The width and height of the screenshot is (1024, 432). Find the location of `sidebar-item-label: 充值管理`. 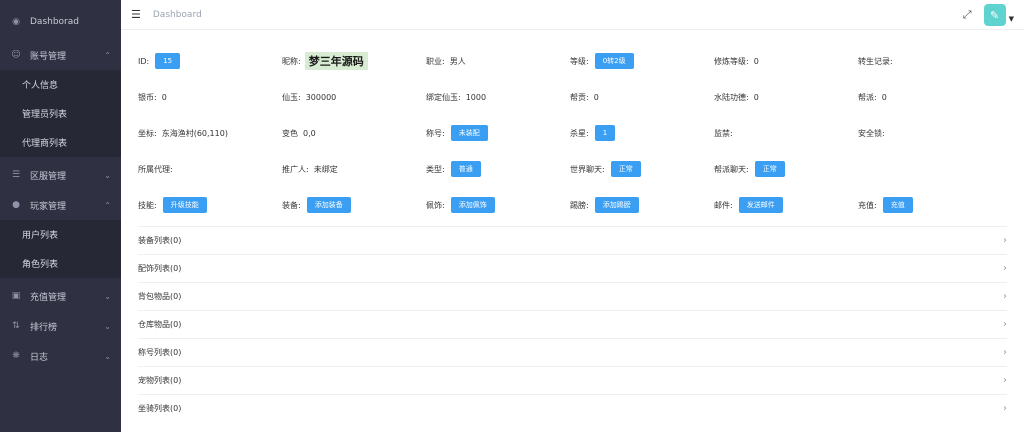

sidebar-item-label: 充值管理 is located at coordinates (48, 297).